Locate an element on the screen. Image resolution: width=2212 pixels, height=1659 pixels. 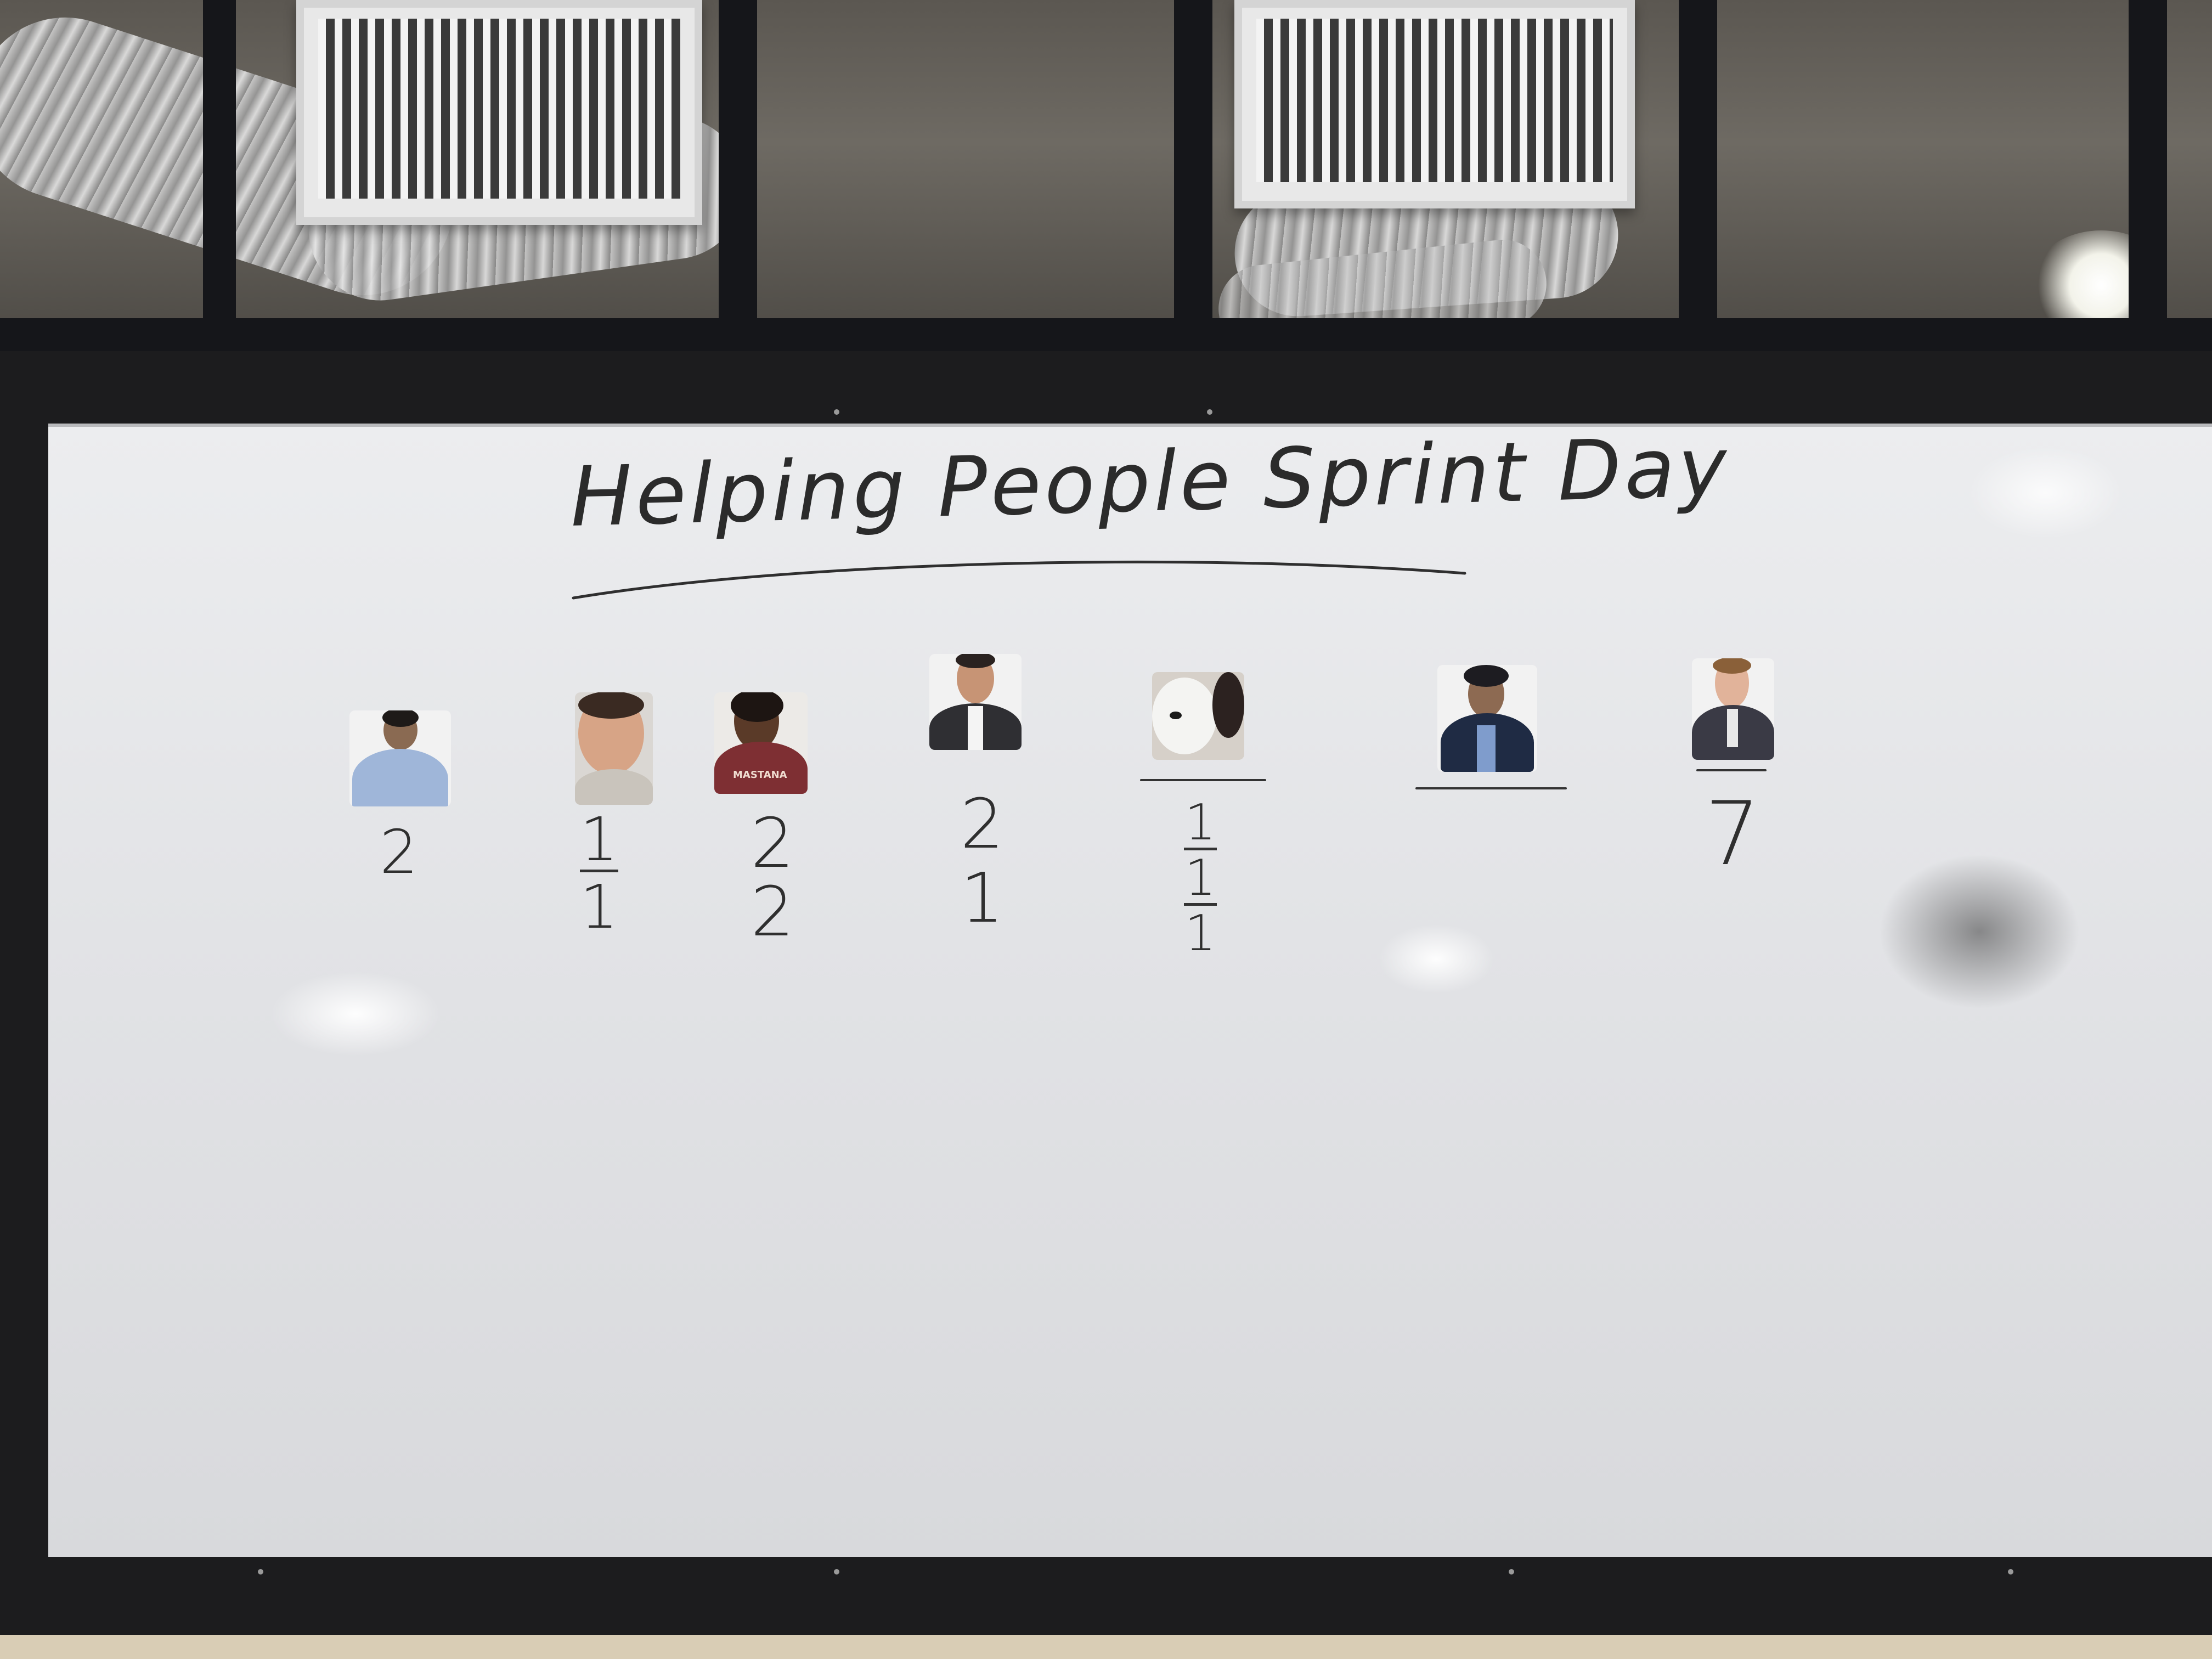
floor-ledge is located at coordinates (1106, 1647).